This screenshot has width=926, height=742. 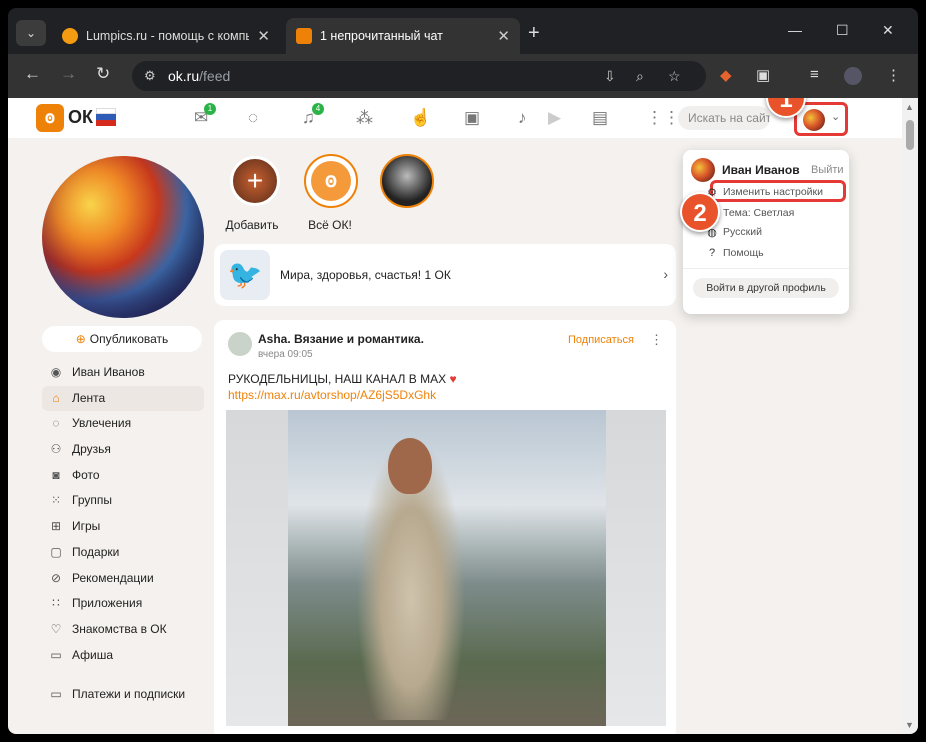 I want to click on address-bar: ⚙ ok.ru/feed ⇩ ⌕ ☆, so click(x=419, y=76).